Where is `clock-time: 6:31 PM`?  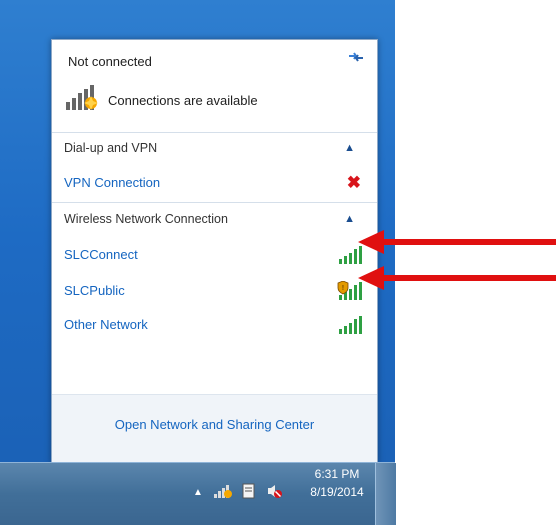
clock-time: 6:31 PM is located at coordinates (337, 474).